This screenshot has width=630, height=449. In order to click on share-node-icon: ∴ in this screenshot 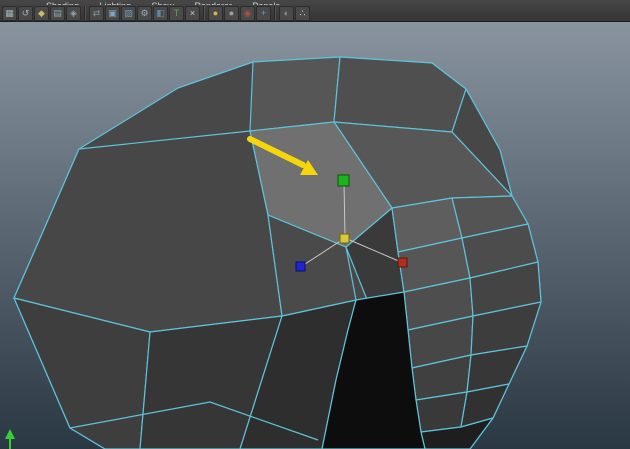, I will do `click(302, 13)`.